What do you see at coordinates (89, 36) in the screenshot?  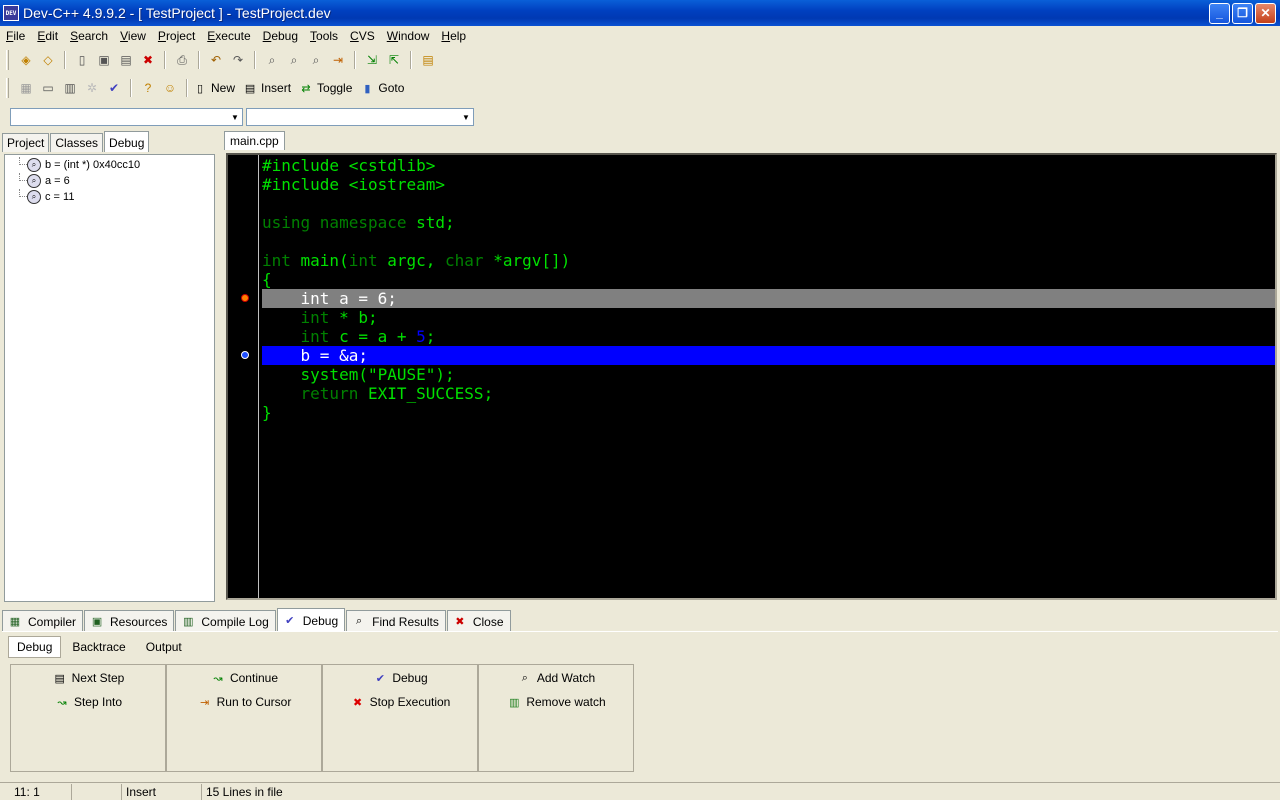 I see `menu-search: Search` at bounding box center [89, 36].